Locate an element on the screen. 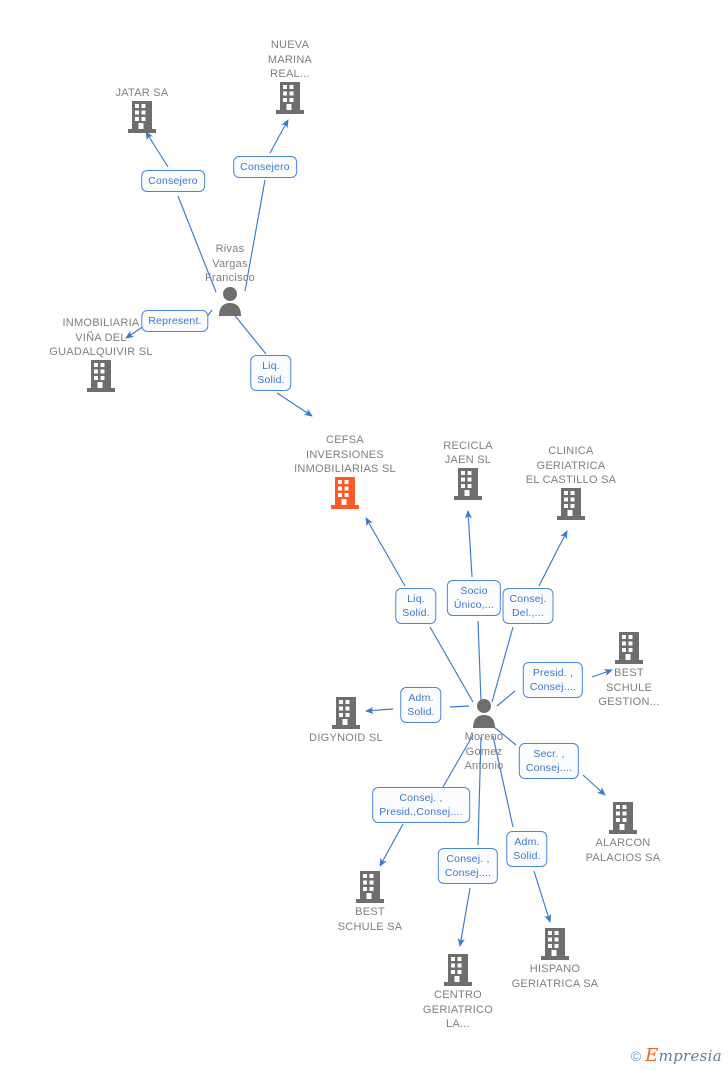 This screenshot has width=728, height=1070. edge-label-moreno-to-hispano: Adm. Solid. is located at coordinates (527, 849).